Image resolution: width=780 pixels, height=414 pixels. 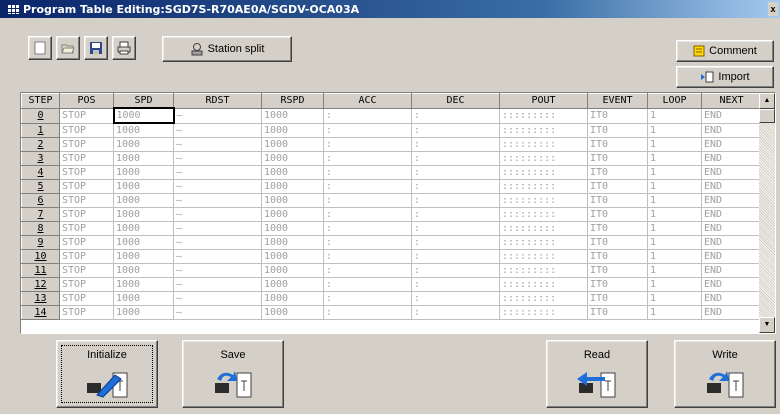 I want to click on column-header-step: STEP, so click(x=40, y=101).